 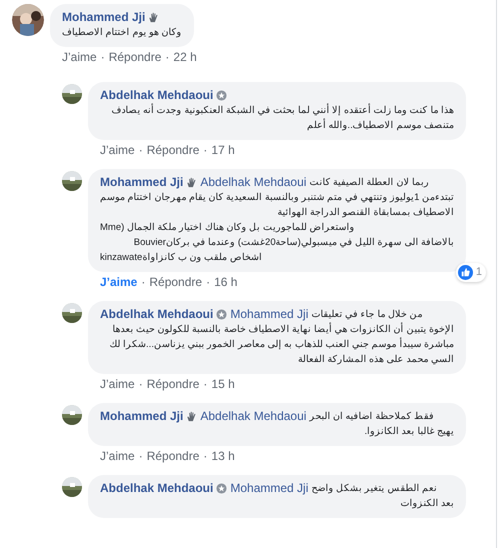 I want to click on comment-text: الإخوة يتبين أن الكانزوات هي أيضا نهاية الاصطياف خاصة بالنسبة للكولون حيث بعدها مباشرة سيبدأ موسم جني العنب للذهاب به إلى معاصر الخمور ببني يزناسن...شكرا لك السي محمد على هذه المشاركة الفعالة, so click(x=281, y=344).